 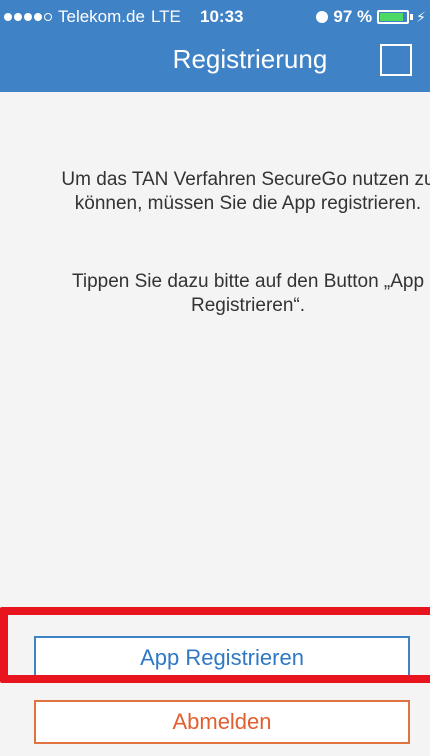 I want to click on logout-button: Abmelden, so click(x=222, y=722).